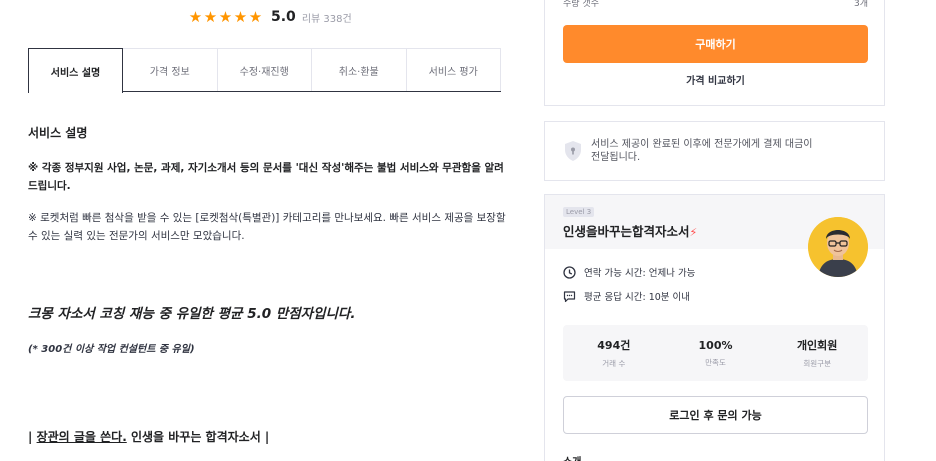 The height and width of the screenshot is (461, 936). Describe the element at coordinates (715, 44) in the screenshot. I see `buy-button: 구매하기` at that location.